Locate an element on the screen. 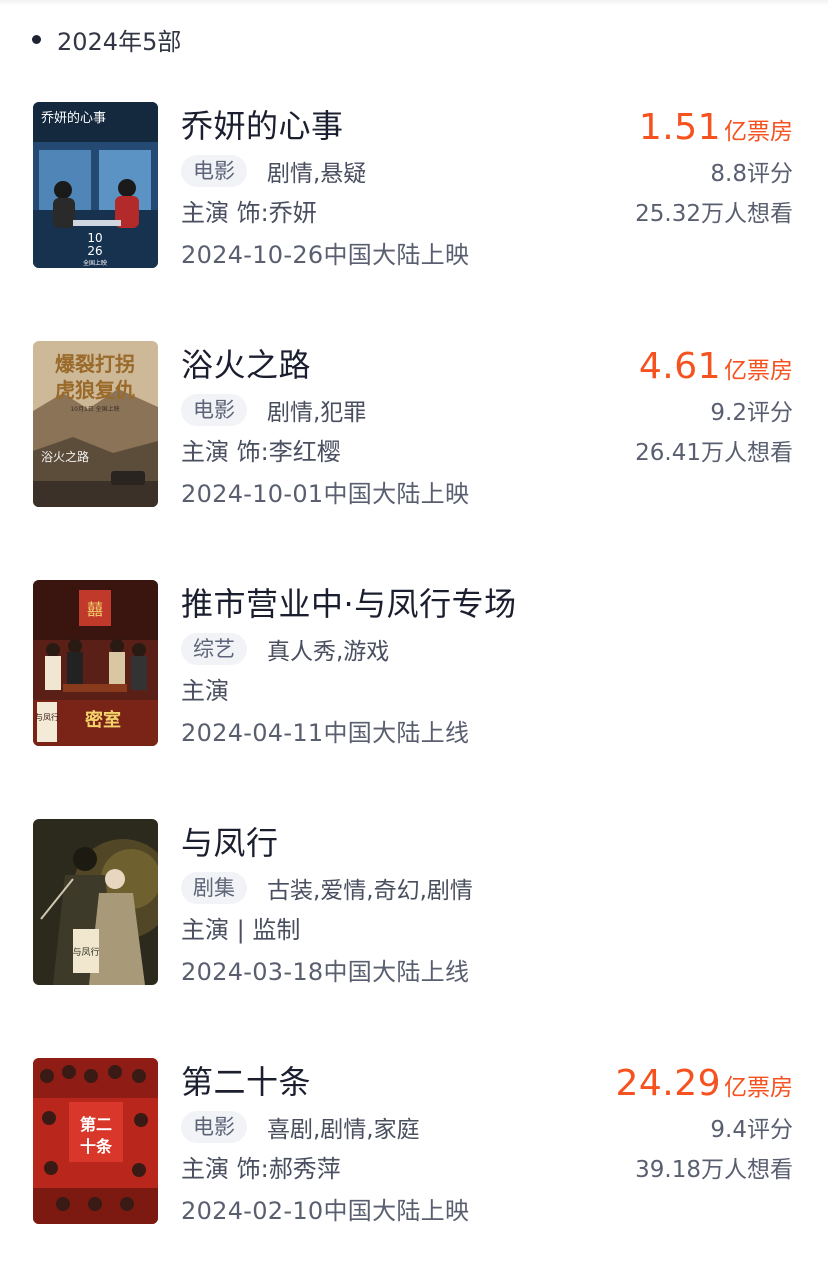  svg-text: 爆裂打拐 is located at coordinates (95, 364).